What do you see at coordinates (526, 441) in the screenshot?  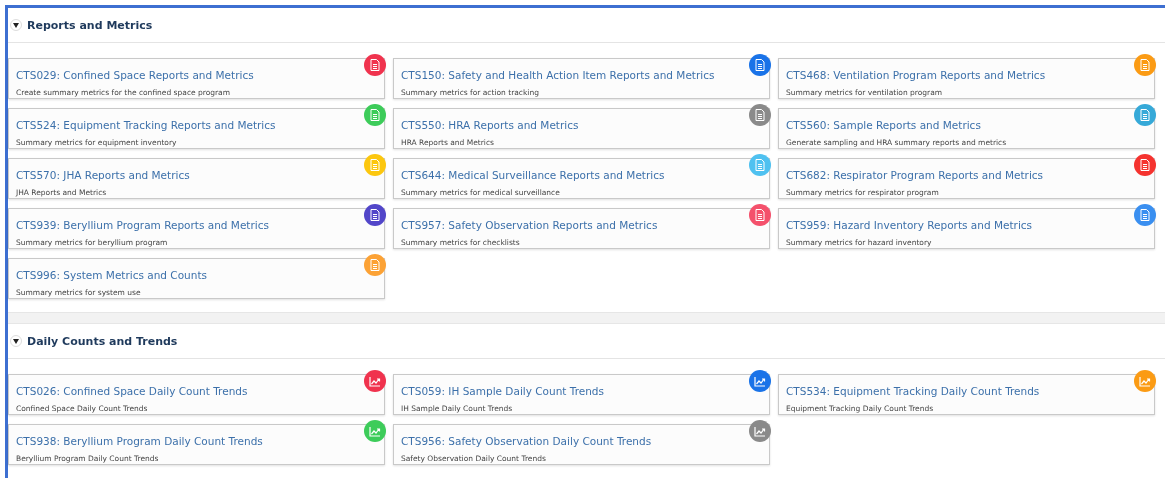 I see `report-link: CTS956: Safety Observation Daily Count Trends` at bounding box center [526, 441].